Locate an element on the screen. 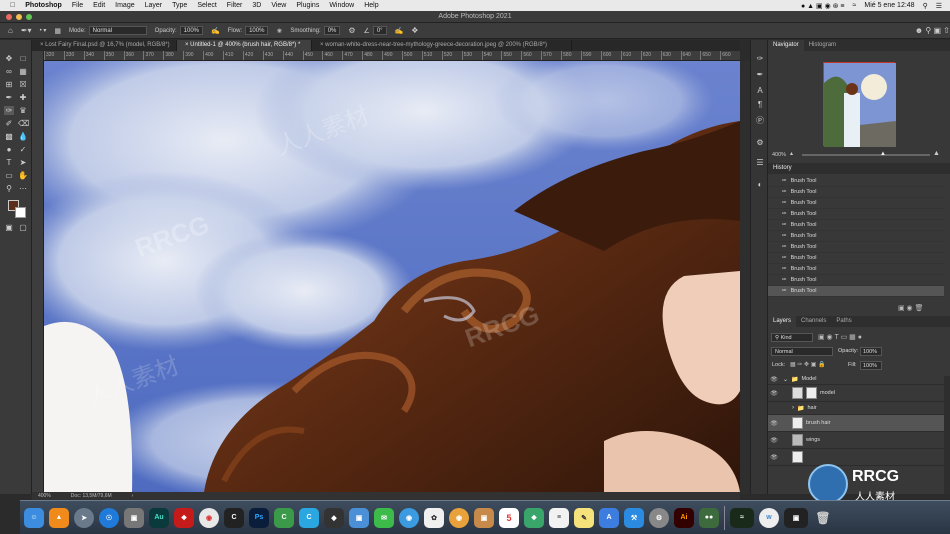 The image size is (950, 534). menu-image: Image is located at coordinates (124, 5).